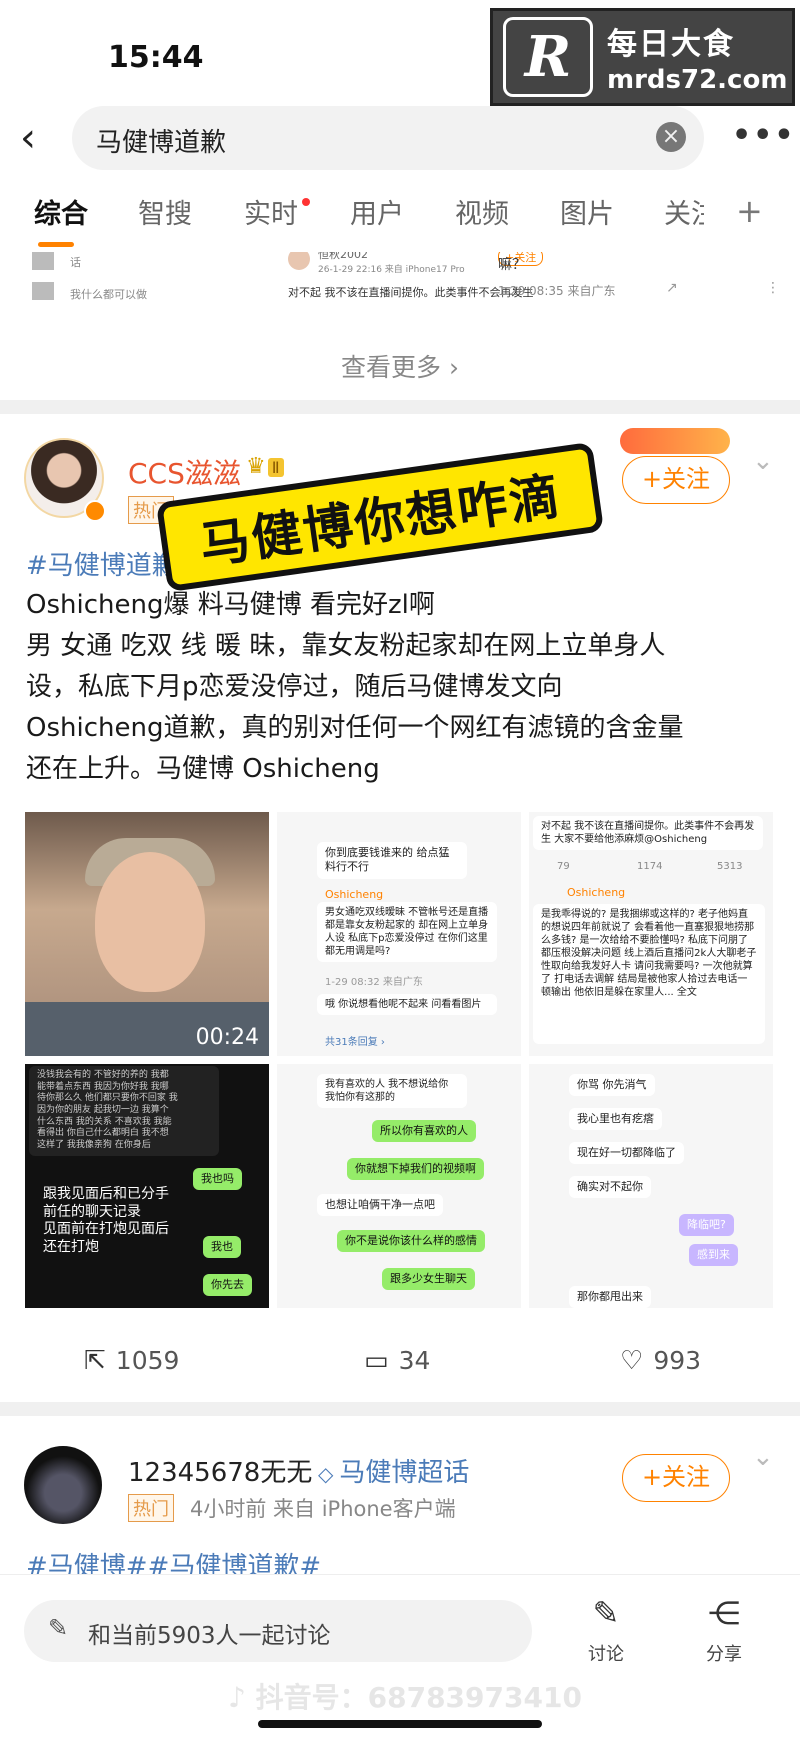  I want to click on chat-bubble: 感到来, so click(713, 1255).